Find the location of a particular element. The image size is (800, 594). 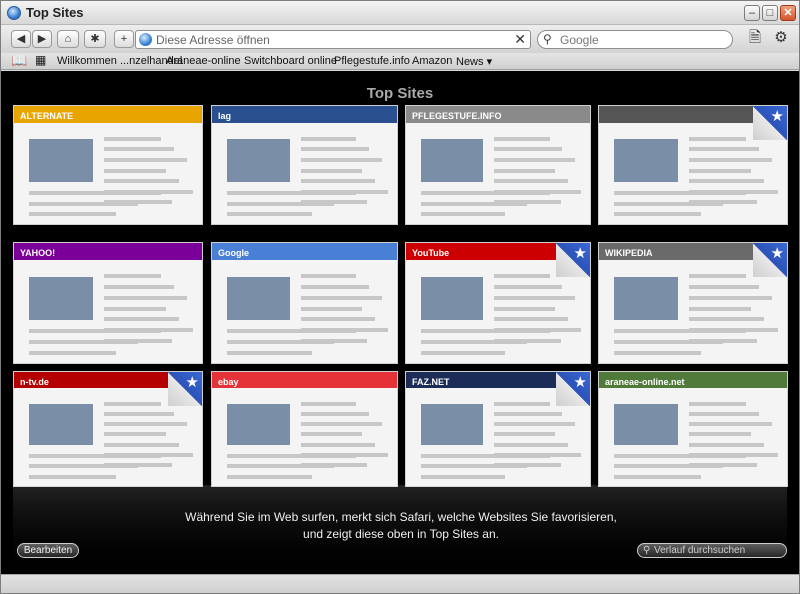

bookmark-link: Amazon is located at coordinates (432, 61).